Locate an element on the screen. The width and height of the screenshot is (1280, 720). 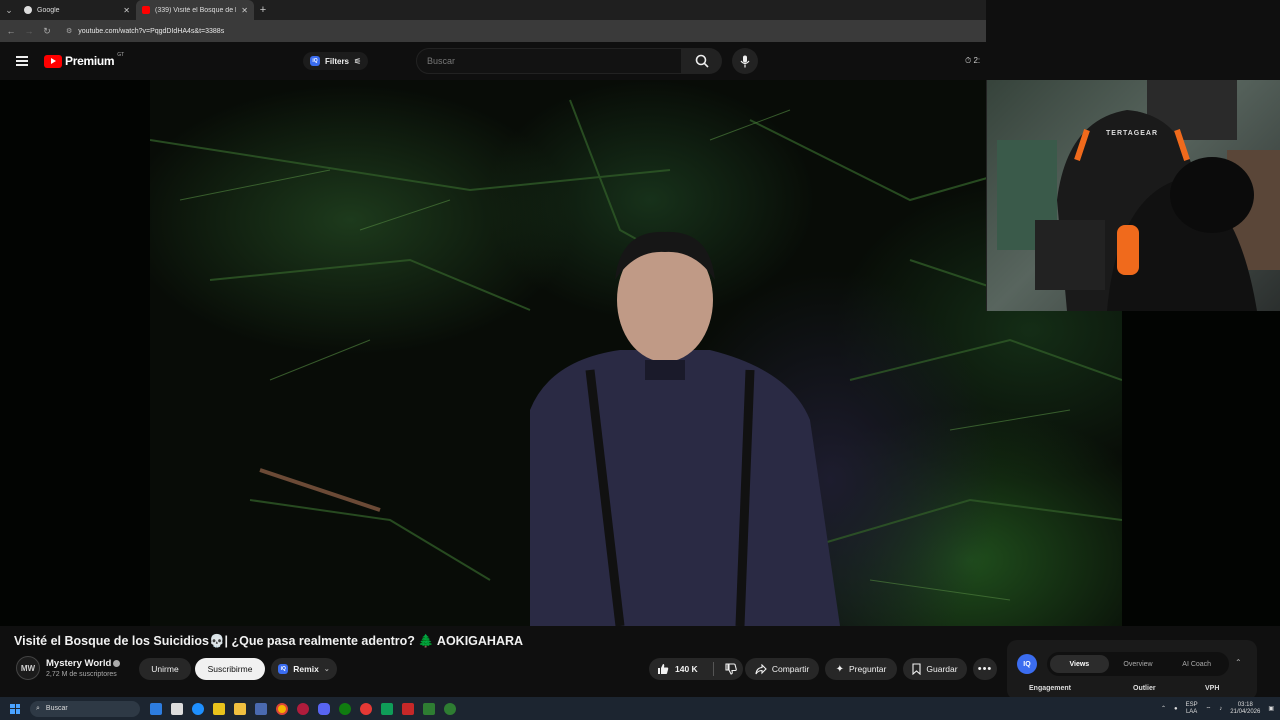
notification-icon: ▣ is located at coordinates (1271, 708).